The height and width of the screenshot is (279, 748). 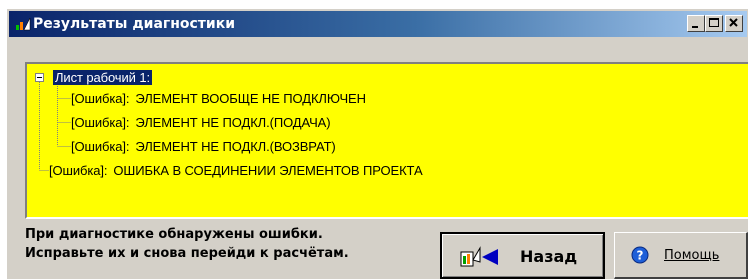 What do you see at coordinates (187, 253) in the screenshot?
I see `status-message-line: Исправьте их и снова перейди к расчётам.` at bounding box center [187, 253].